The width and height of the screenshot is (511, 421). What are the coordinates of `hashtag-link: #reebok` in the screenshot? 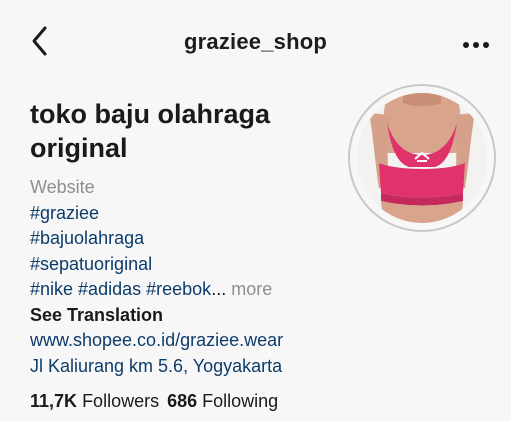 It's located at (178, 289).